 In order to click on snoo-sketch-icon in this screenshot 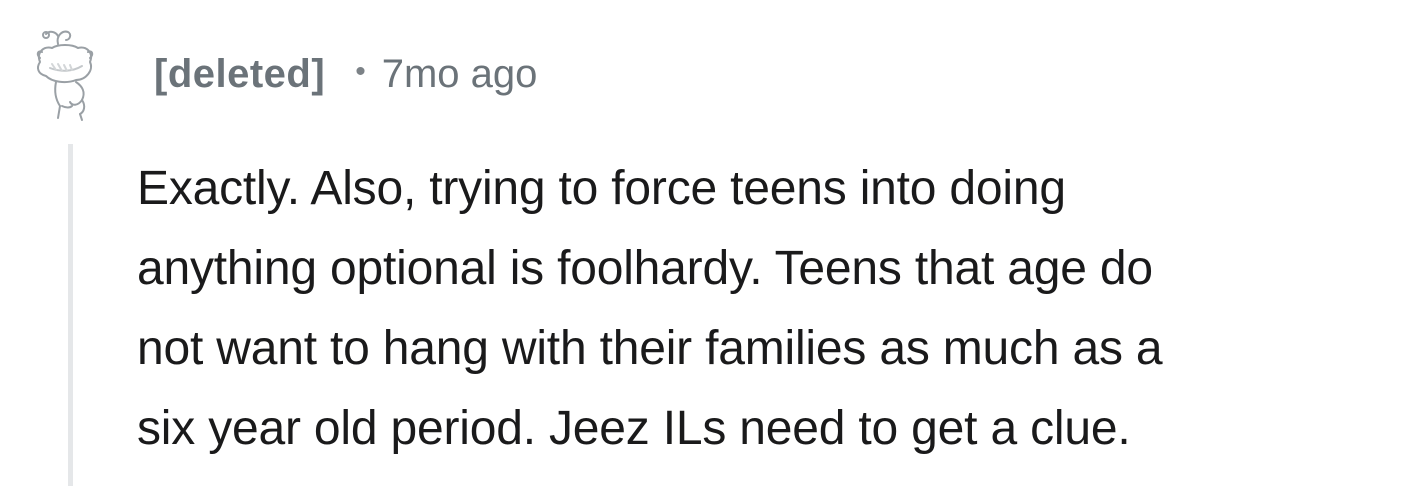, I will do `click(65, 75)`.